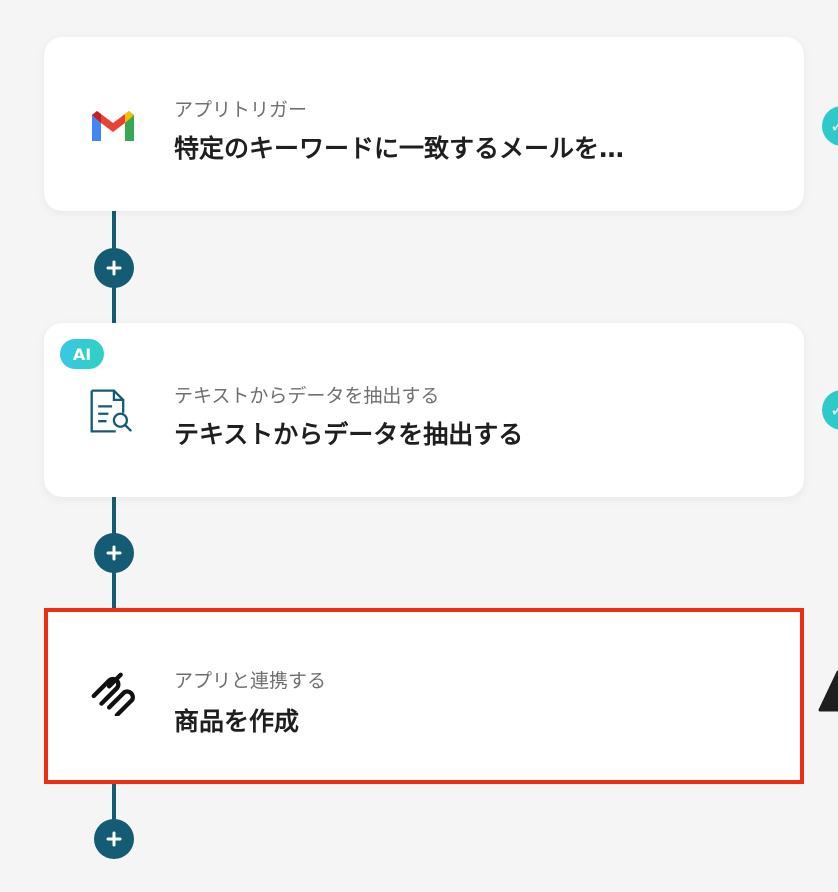 The image size is (838, 892). Describe the element at coordinates (828, 691) in the screenshot. I see `warning-icon` at that location.